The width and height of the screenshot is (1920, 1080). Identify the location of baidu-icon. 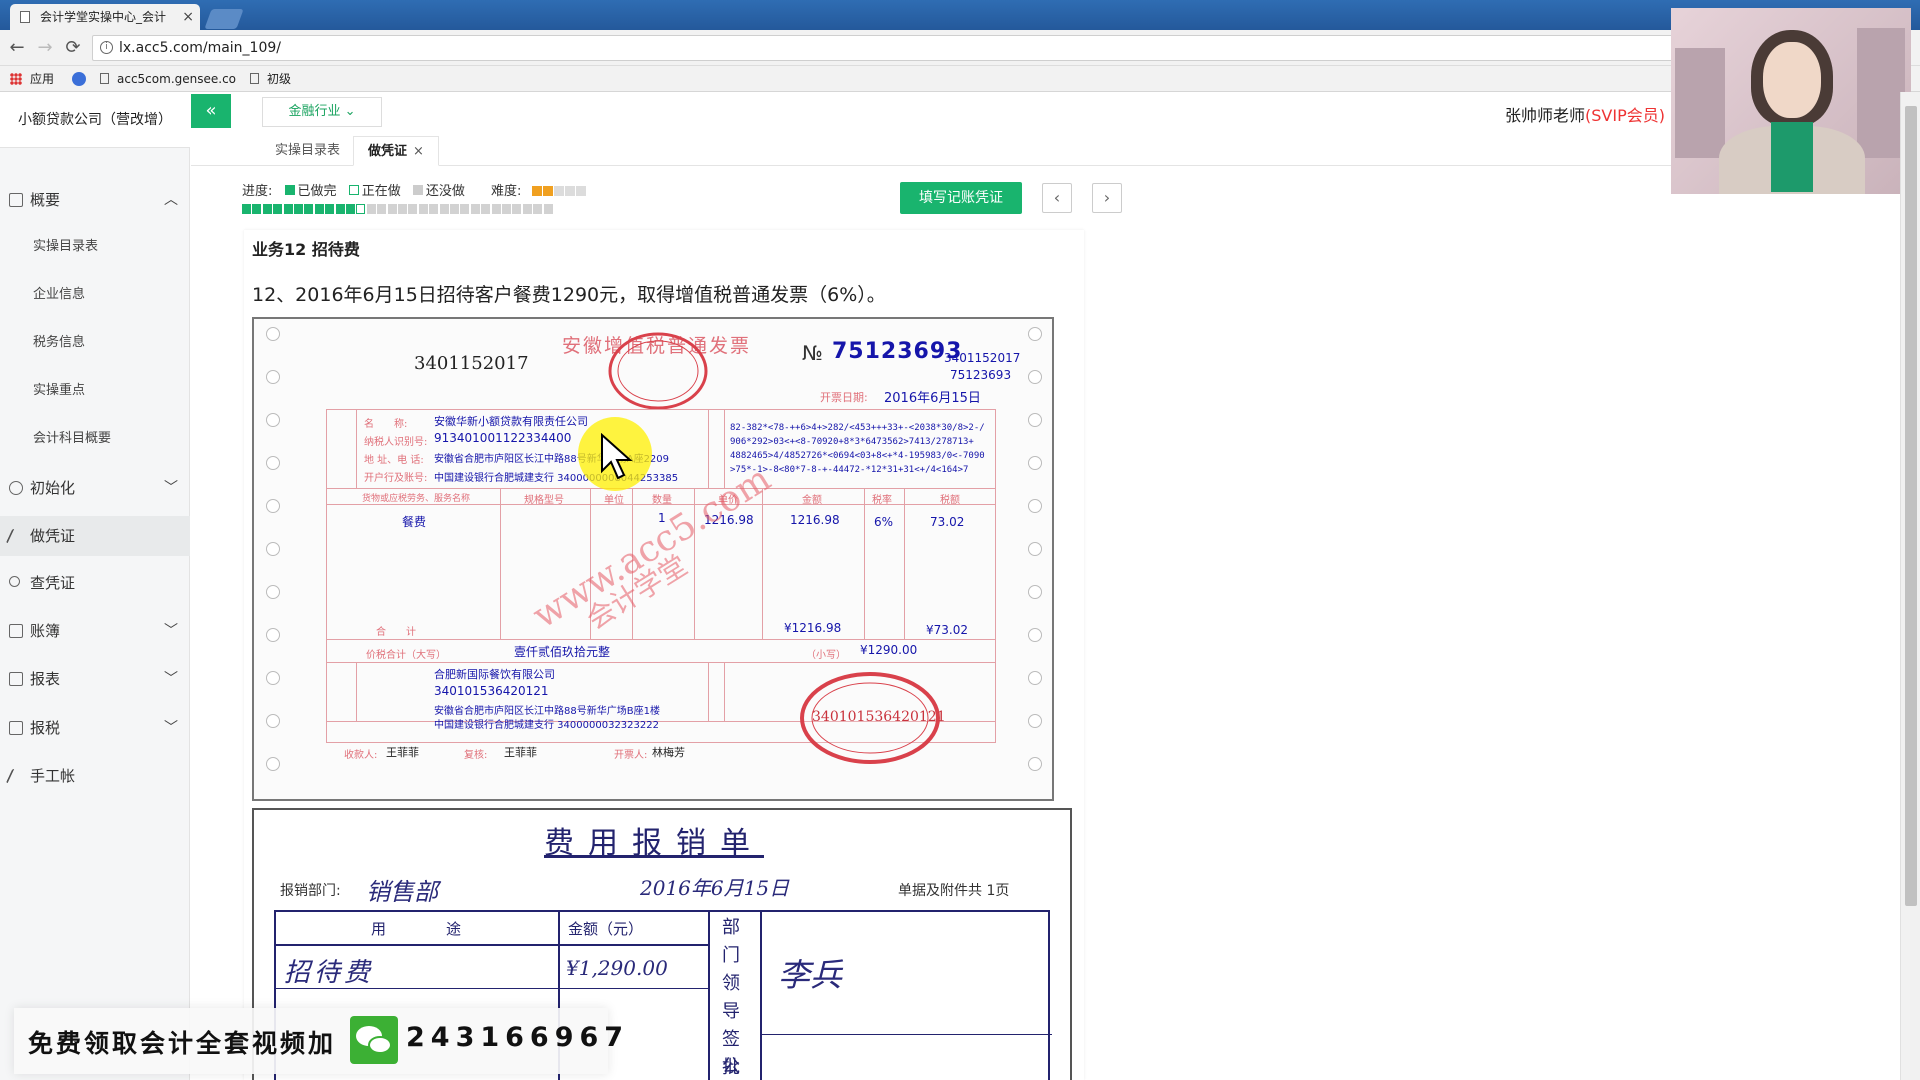
(79, 79).